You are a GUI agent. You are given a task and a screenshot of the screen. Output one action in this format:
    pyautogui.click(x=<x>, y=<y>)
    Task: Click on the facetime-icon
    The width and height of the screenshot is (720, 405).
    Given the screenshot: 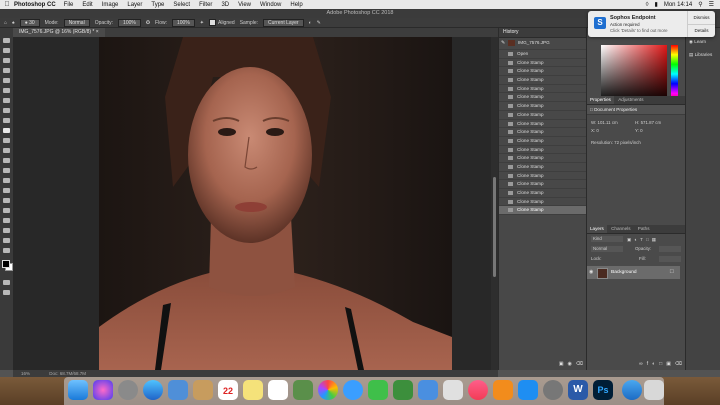 What is the action you would take?
    pyautogui.click(x=378, y=390)
    